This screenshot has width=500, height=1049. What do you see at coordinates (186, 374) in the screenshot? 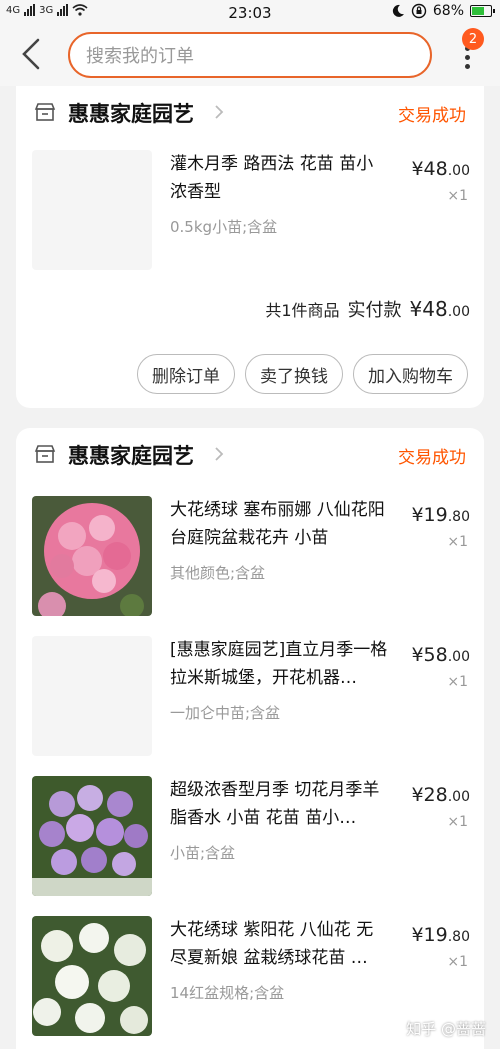
I see `delete-order-button: 删除订单` at bounding box center [186, 374].